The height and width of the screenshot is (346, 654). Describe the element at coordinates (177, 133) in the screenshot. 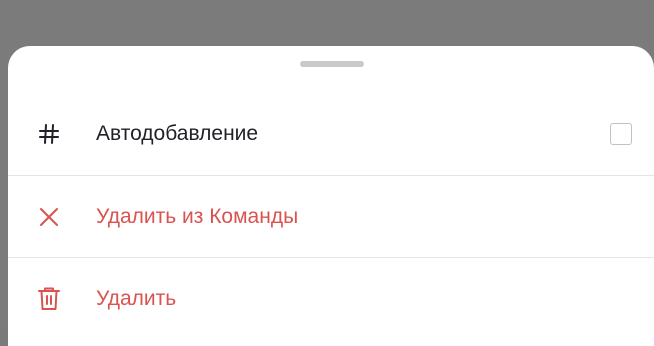

I see `menu-item-label: Автодобавление` at that location.